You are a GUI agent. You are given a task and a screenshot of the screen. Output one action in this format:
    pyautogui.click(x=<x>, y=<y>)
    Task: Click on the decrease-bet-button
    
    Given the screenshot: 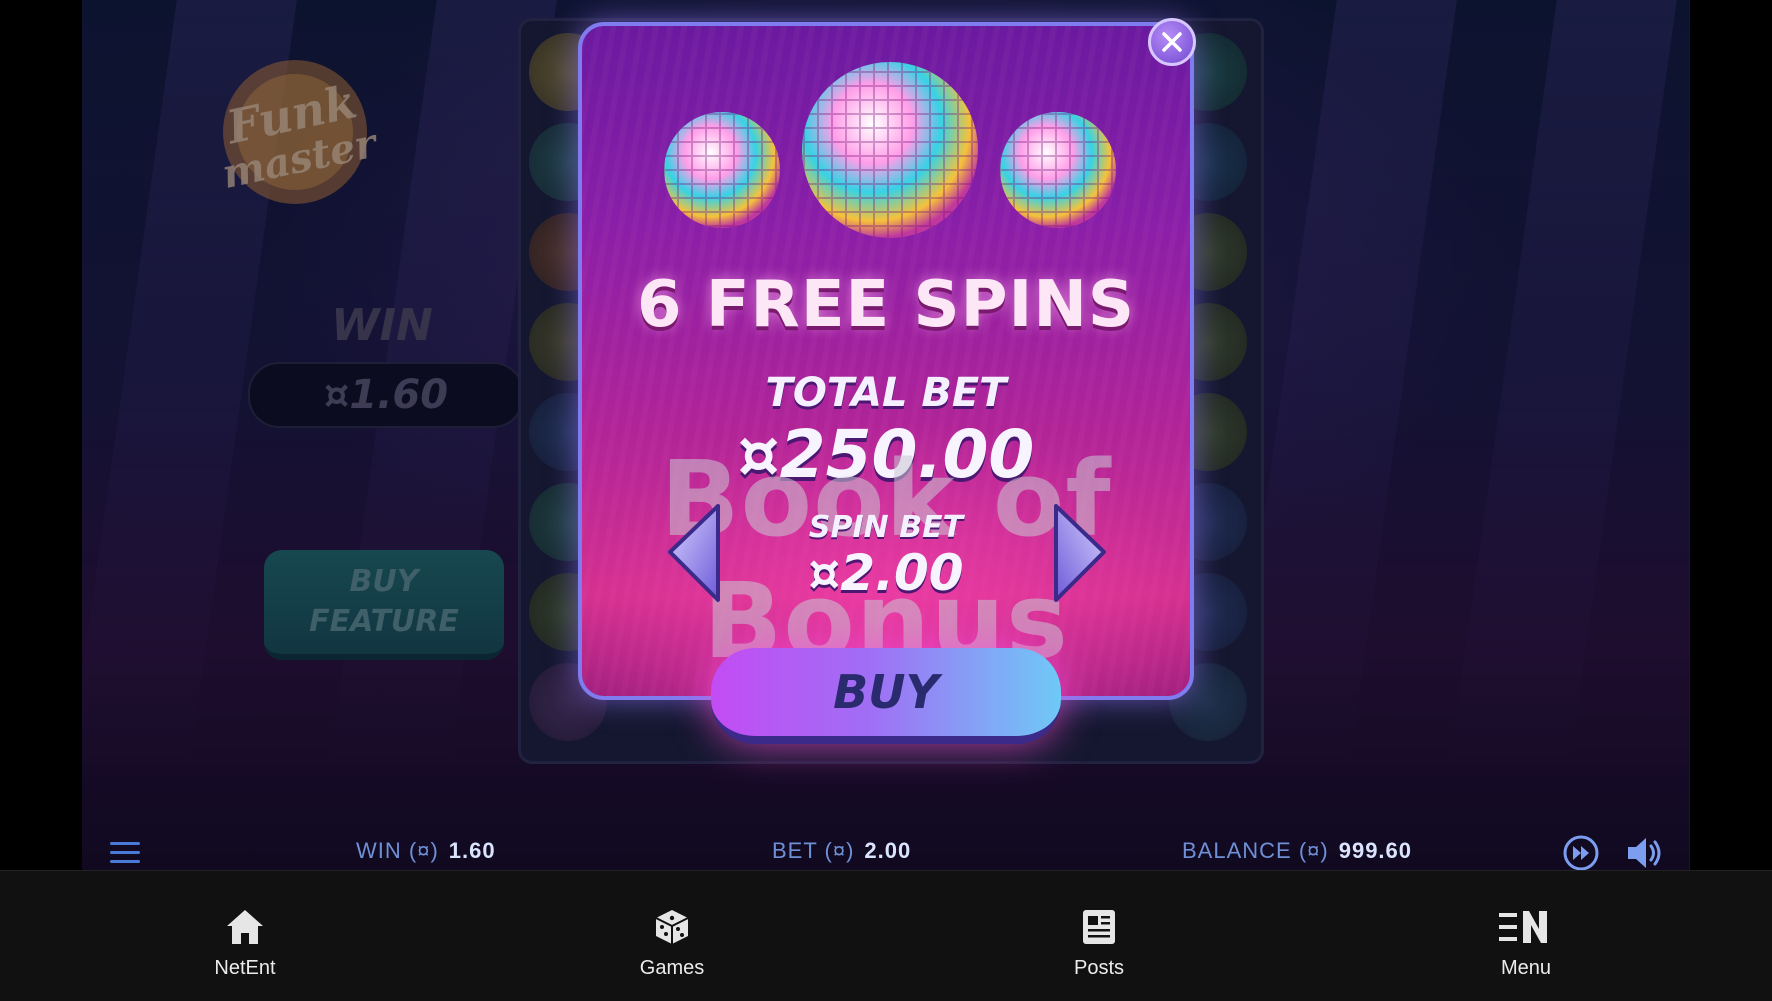 What is the action you would take?
    pyautogui.click(x=694, y=553)
    